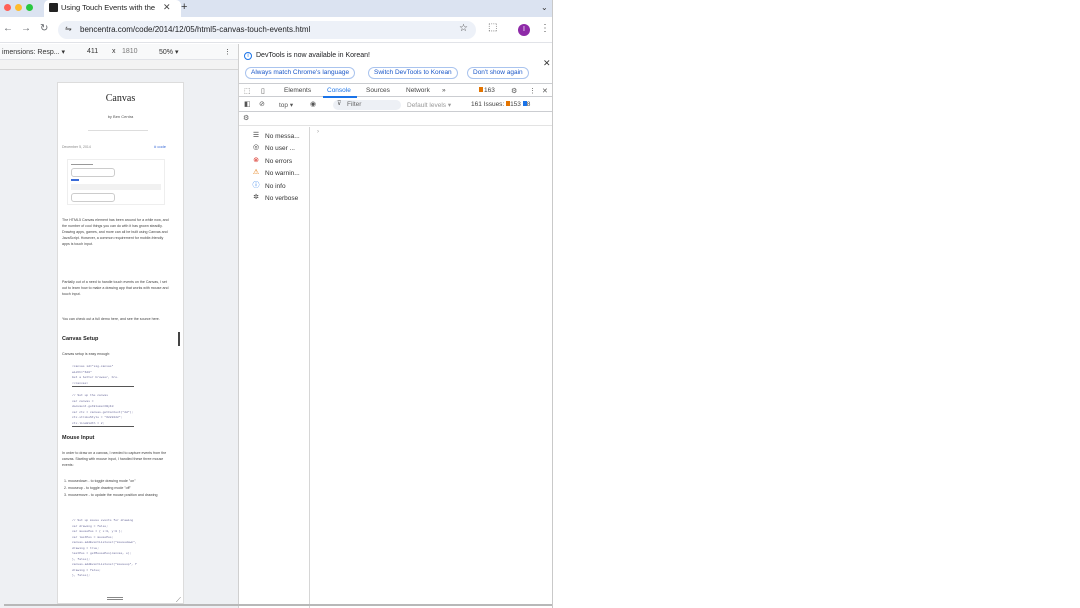  What do you see at coordinates (256, 135) in the screenshot?
I see `list-icon: ☰` at bounding box center [256, 135].